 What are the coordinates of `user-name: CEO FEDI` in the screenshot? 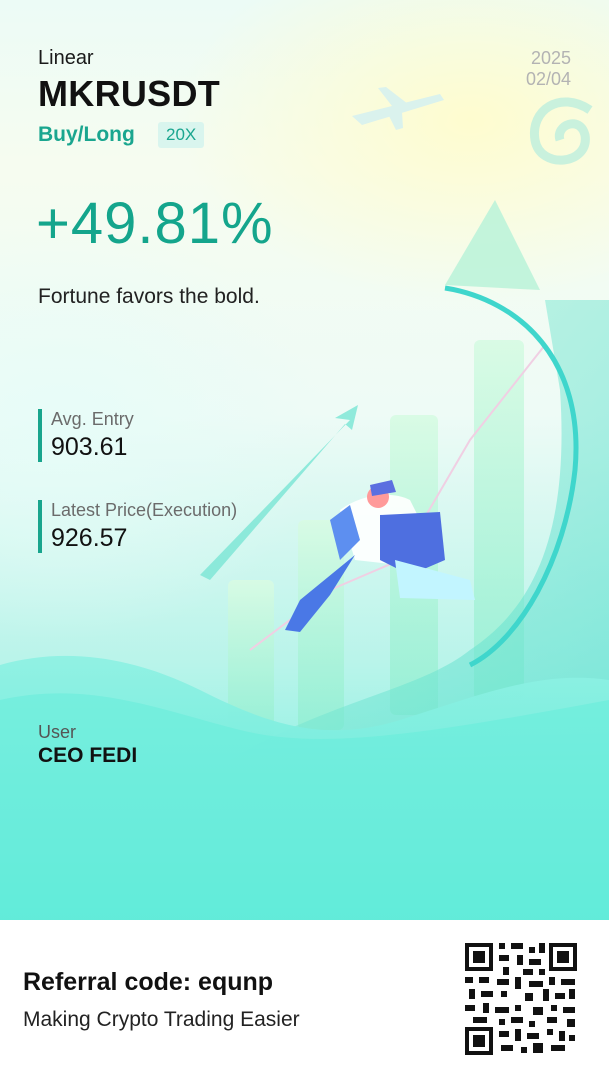 It's located at (88, 755).